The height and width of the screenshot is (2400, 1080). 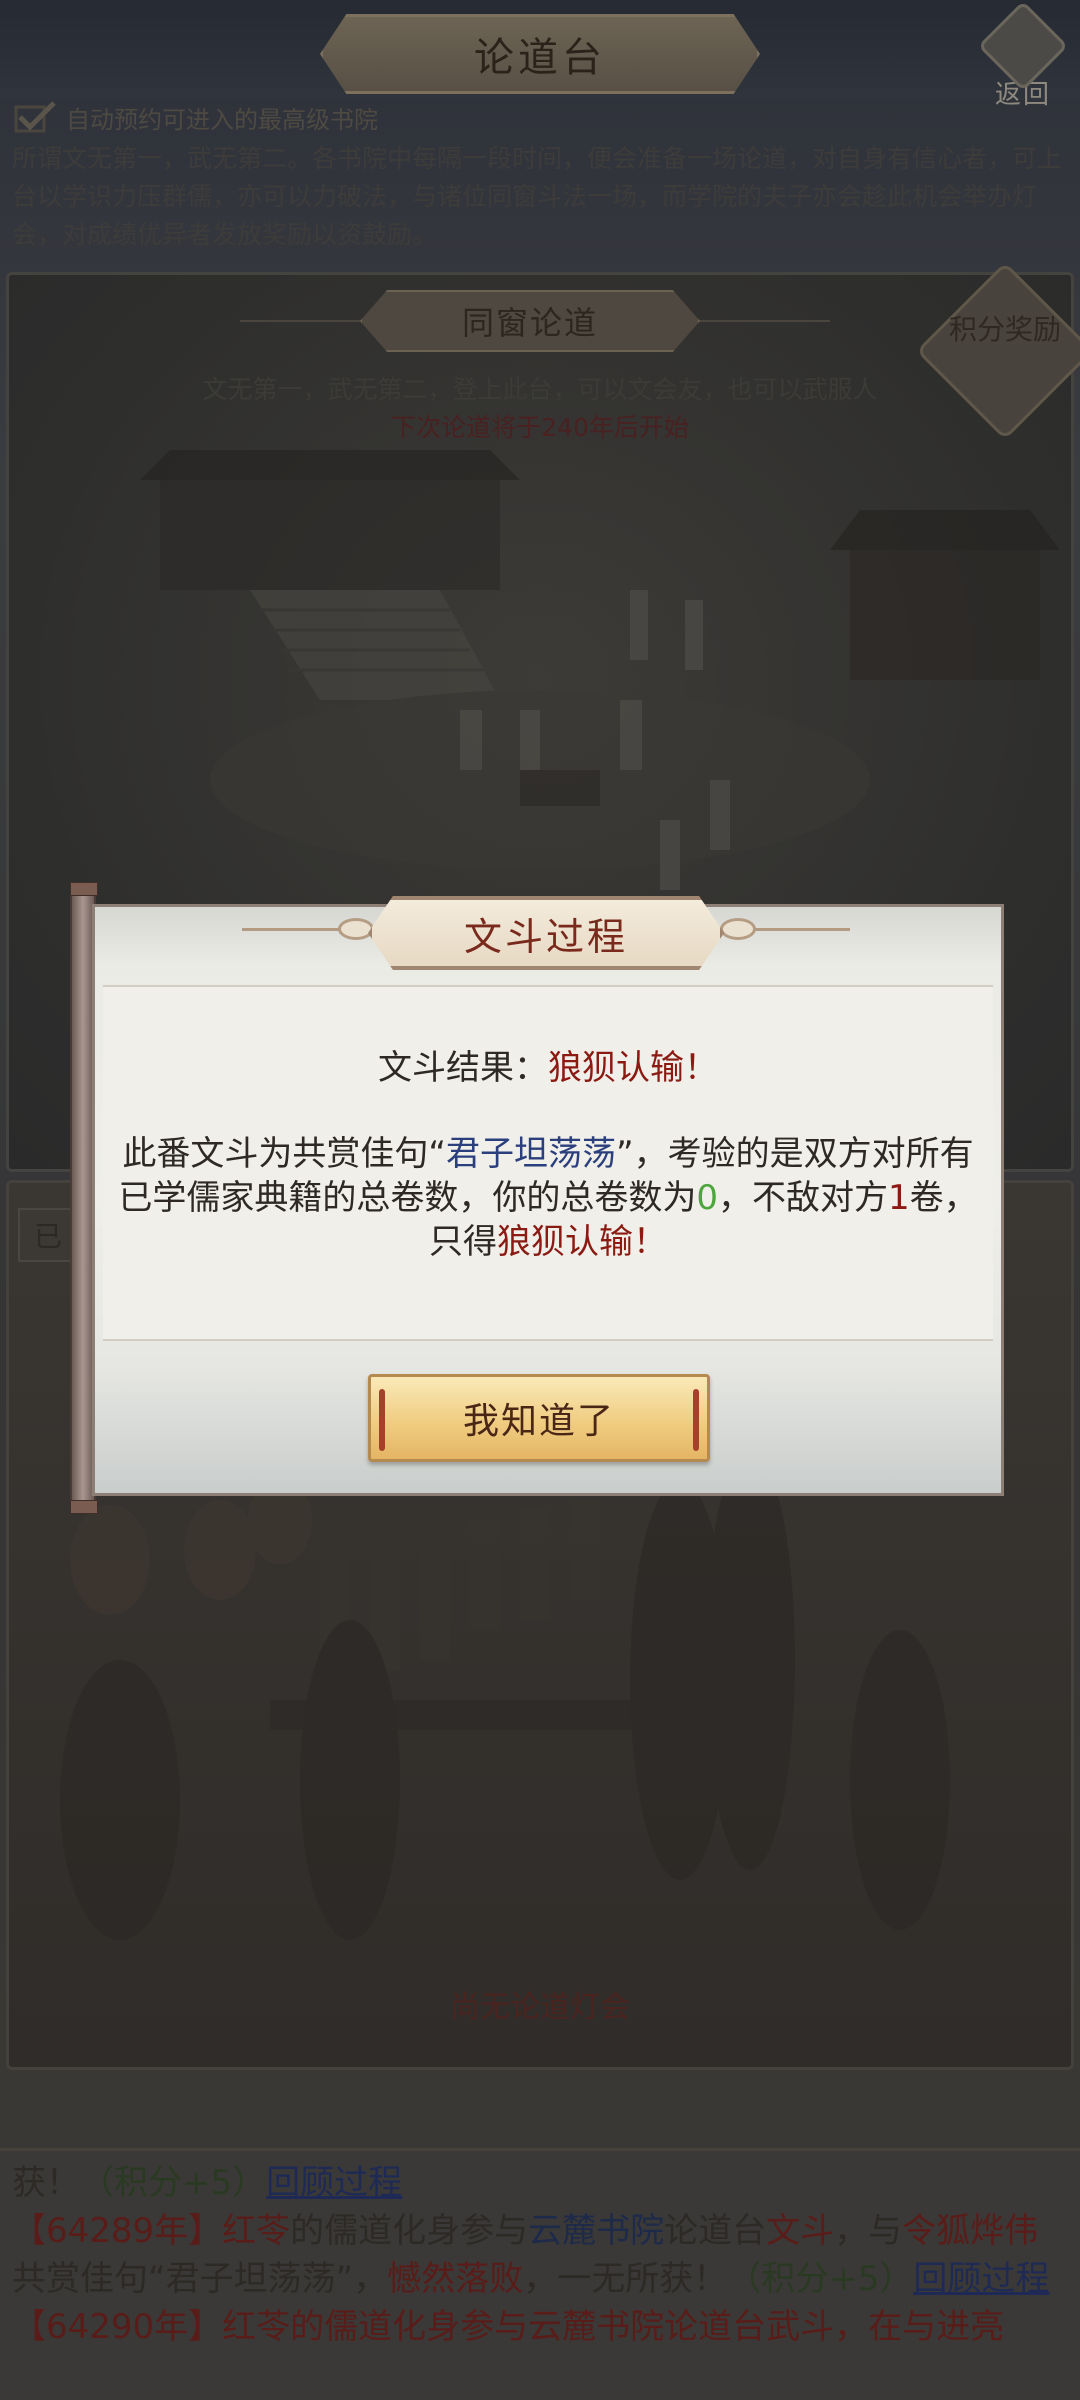 What do you see at coordinates (899, 1198) in the screenshot?
I see `opponent-volume-count: 1` at bounding box center [899, 1198].